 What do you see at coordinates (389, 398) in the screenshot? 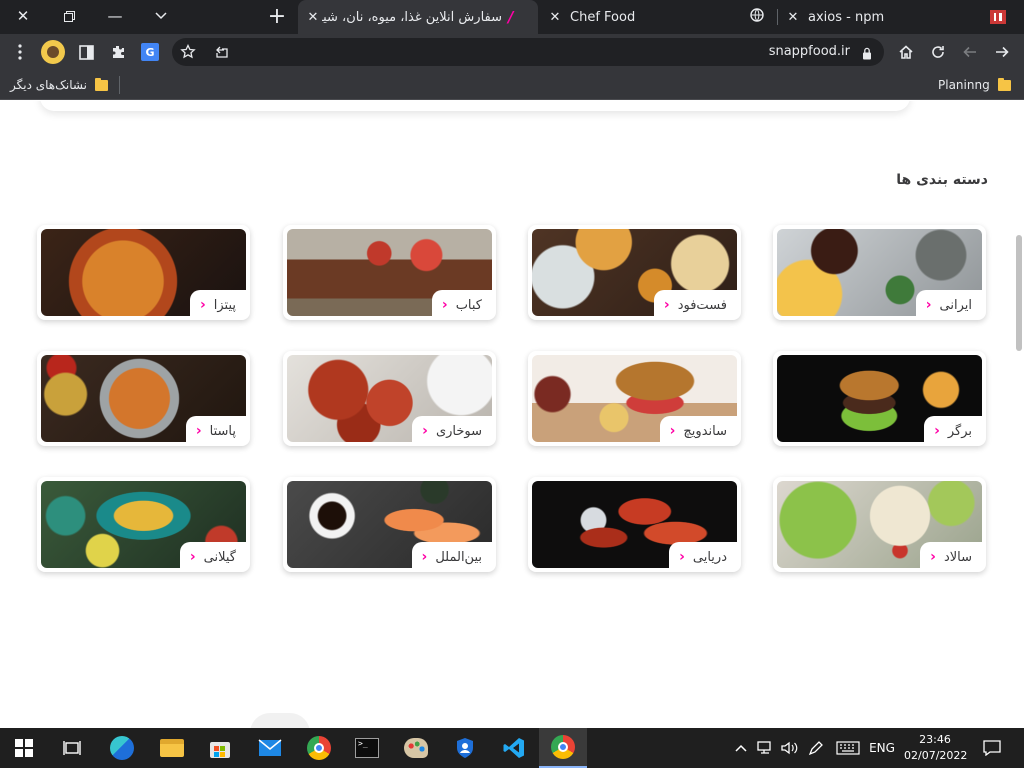
I see `category-card-sokhari: سوخاری ‹` at bounding box center [389, 398].